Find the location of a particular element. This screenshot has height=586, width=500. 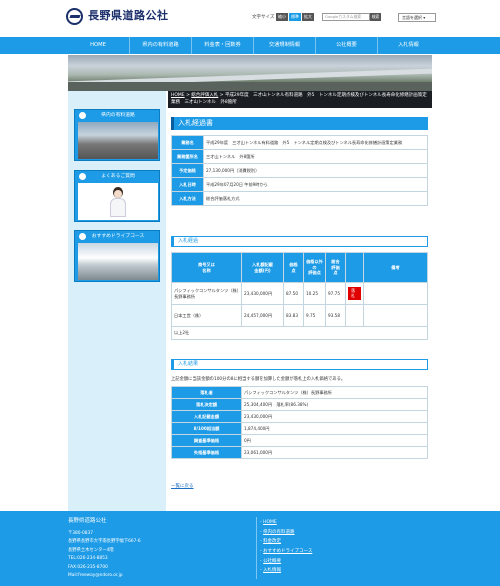

col-other-pt: 価格以外 の 評価点 is located at coordinates (314, 267).